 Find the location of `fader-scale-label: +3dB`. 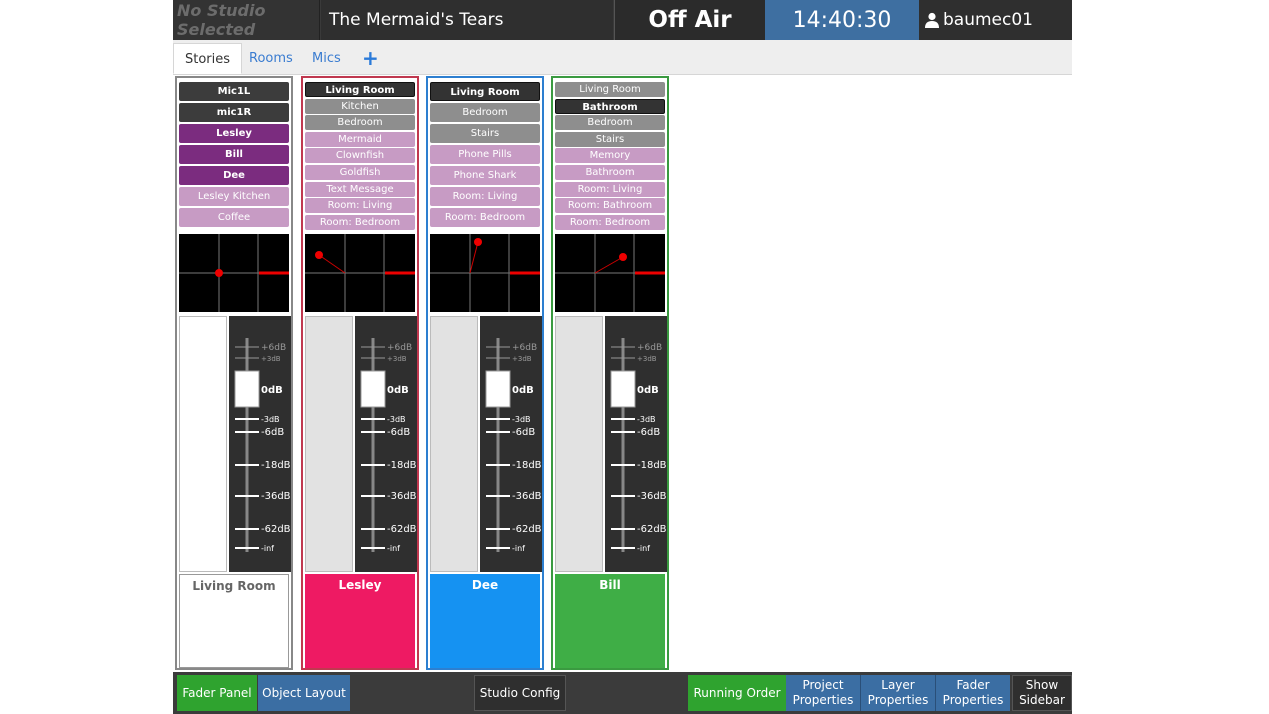

fader-scale-label: +3dB is located at coordinates (397, 359).